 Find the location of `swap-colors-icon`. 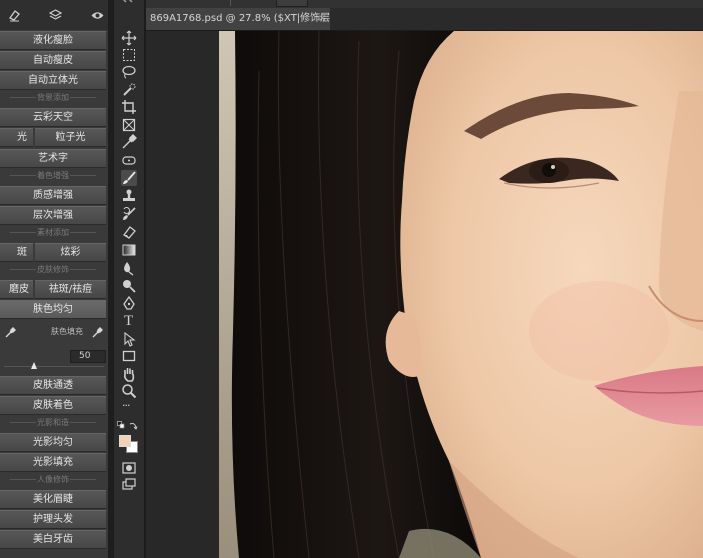

swap-colors-icon is located at coordinates (133, 425).